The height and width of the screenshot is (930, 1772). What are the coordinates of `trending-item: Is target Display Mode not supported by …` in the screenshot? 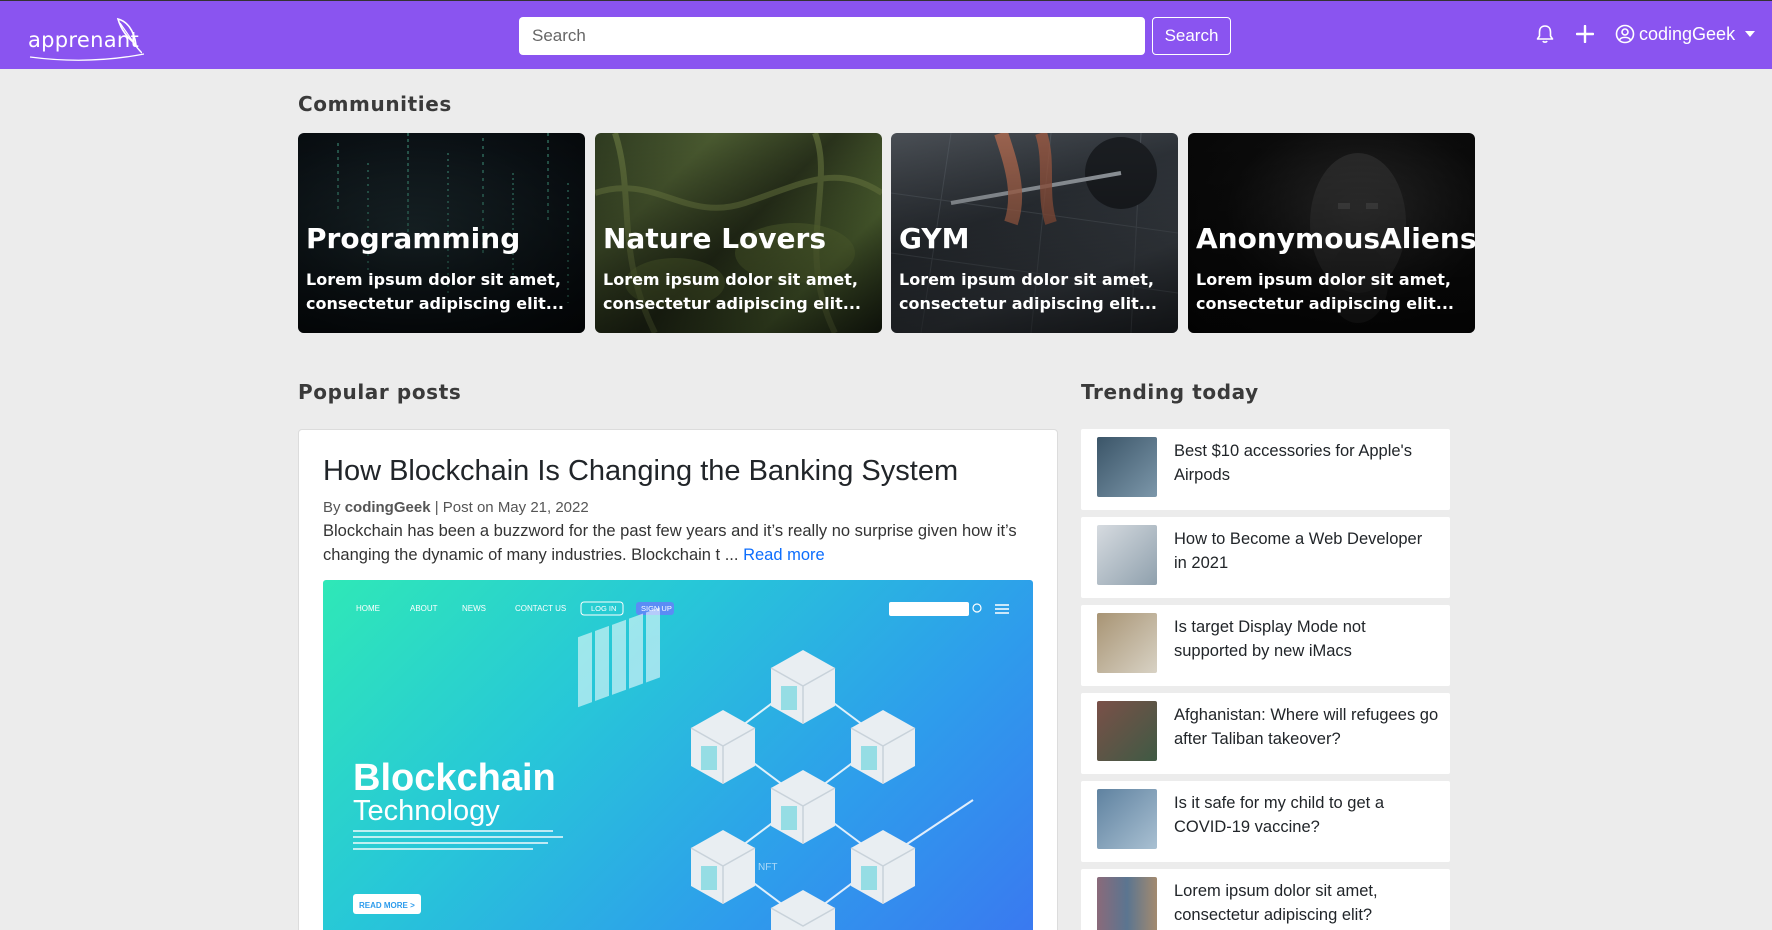 It's located at (1265, 645).